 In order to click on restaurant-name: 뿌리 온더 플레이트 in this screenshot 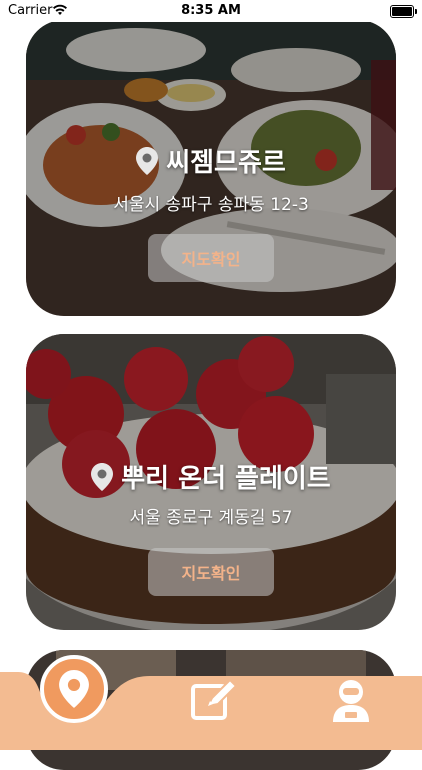, I will do `click(211, 476)`.